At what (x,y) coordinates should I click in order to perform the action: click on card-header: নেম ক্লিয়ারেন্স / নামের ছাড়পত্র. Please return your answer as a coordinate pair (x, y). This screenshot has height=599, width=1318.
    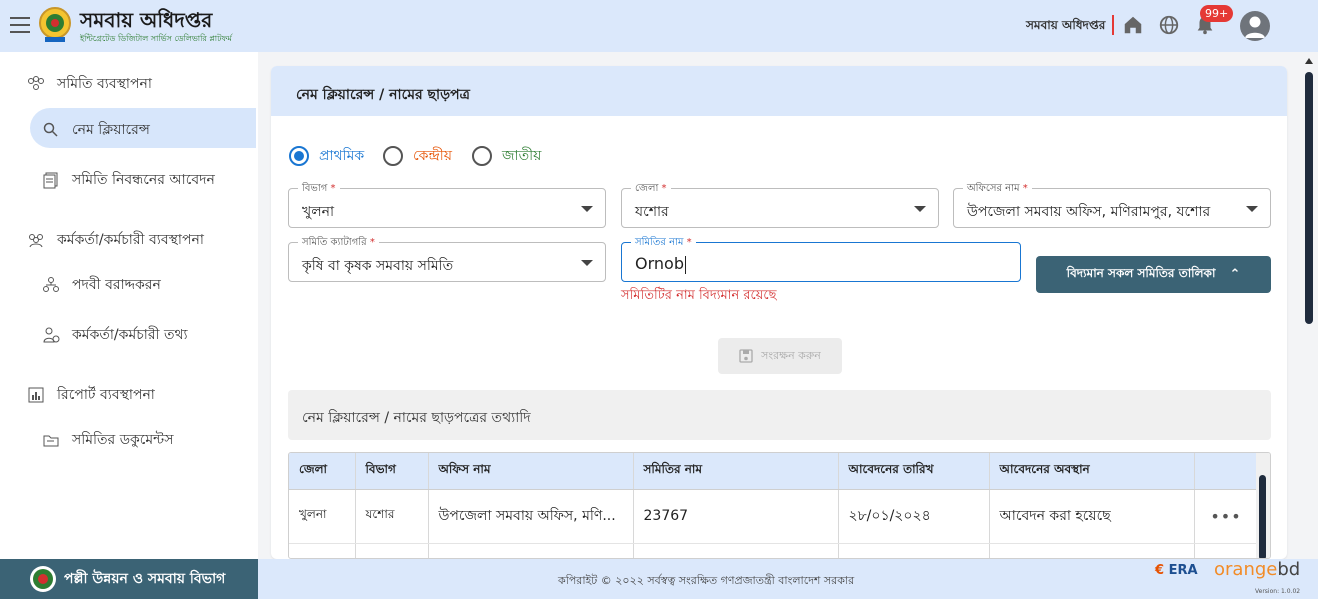
    Looking at the image, I should click on (779, 91).